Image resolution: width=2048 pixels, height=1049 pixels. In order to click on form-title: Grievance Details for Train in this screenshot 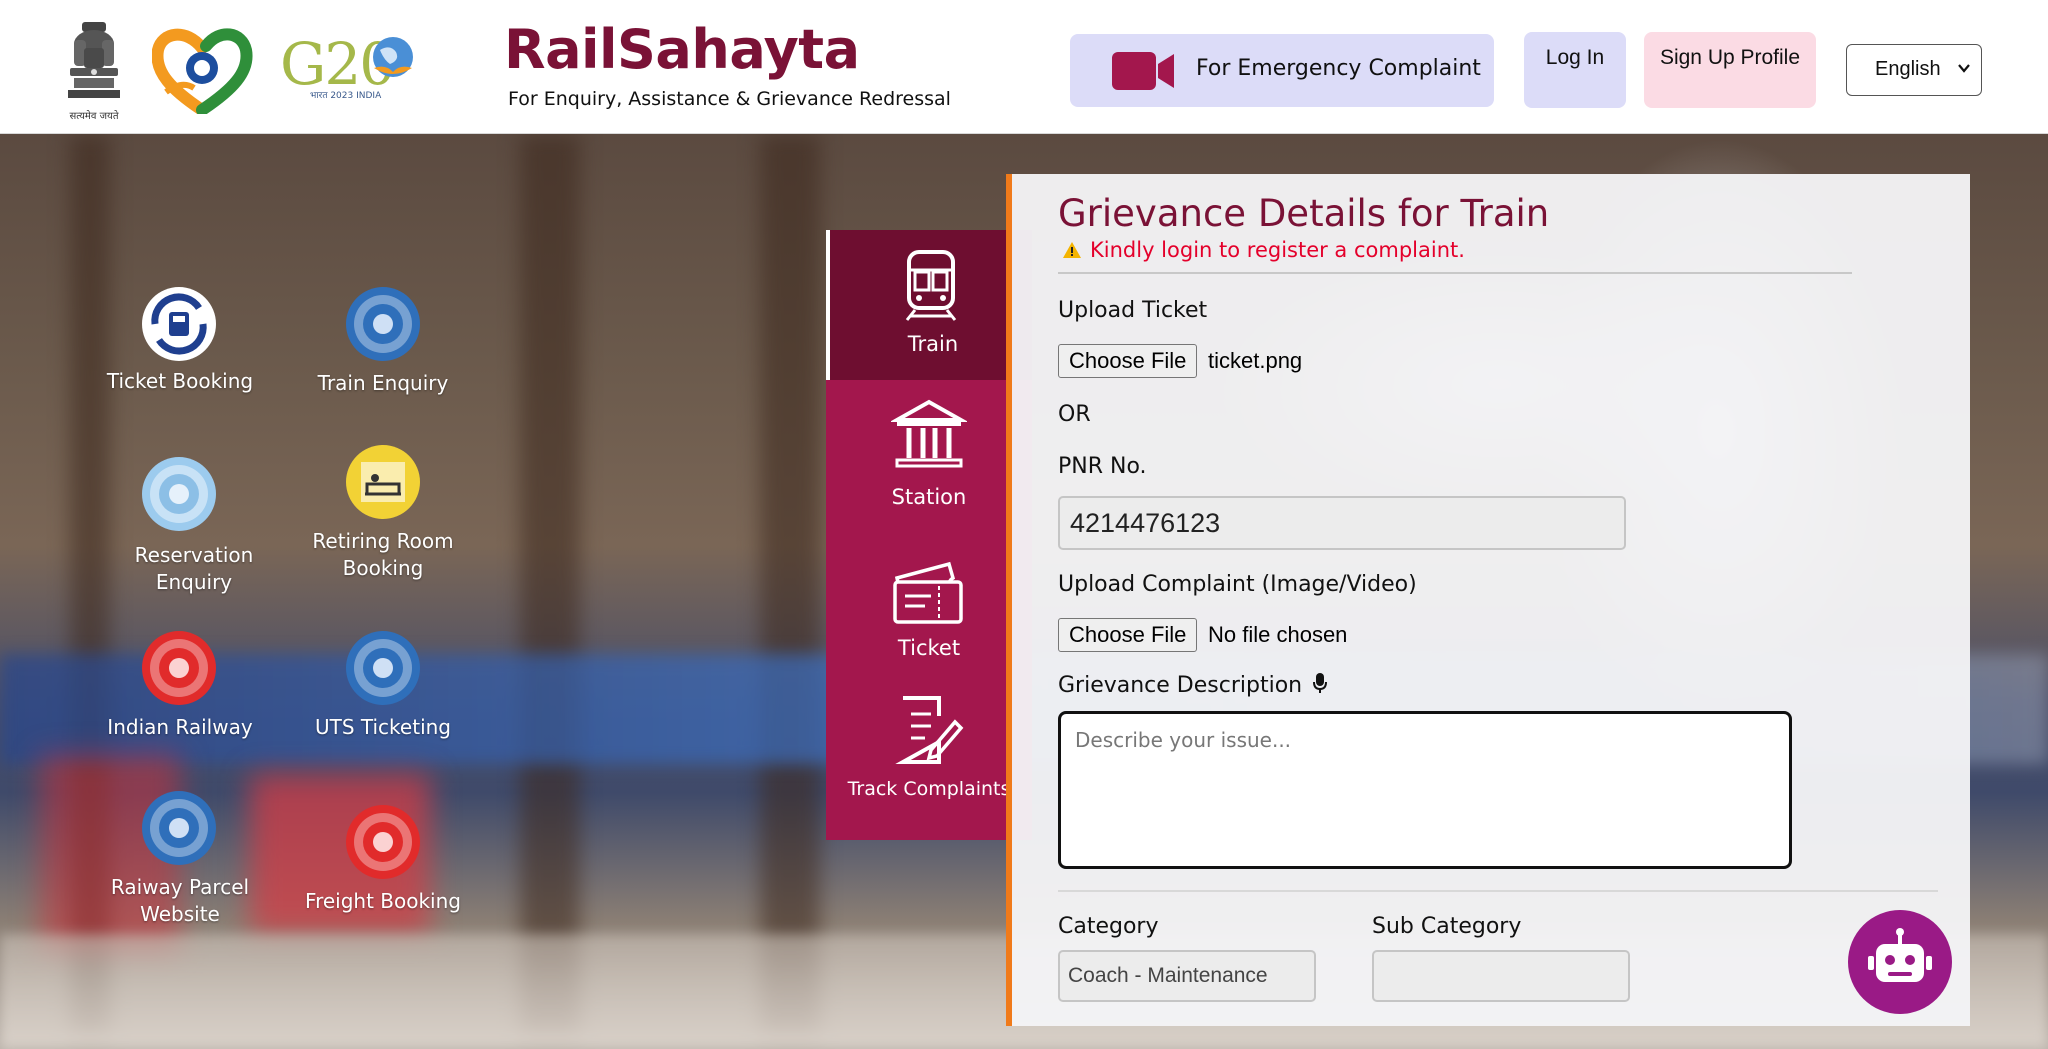, I will do `click(1304, 213)`.